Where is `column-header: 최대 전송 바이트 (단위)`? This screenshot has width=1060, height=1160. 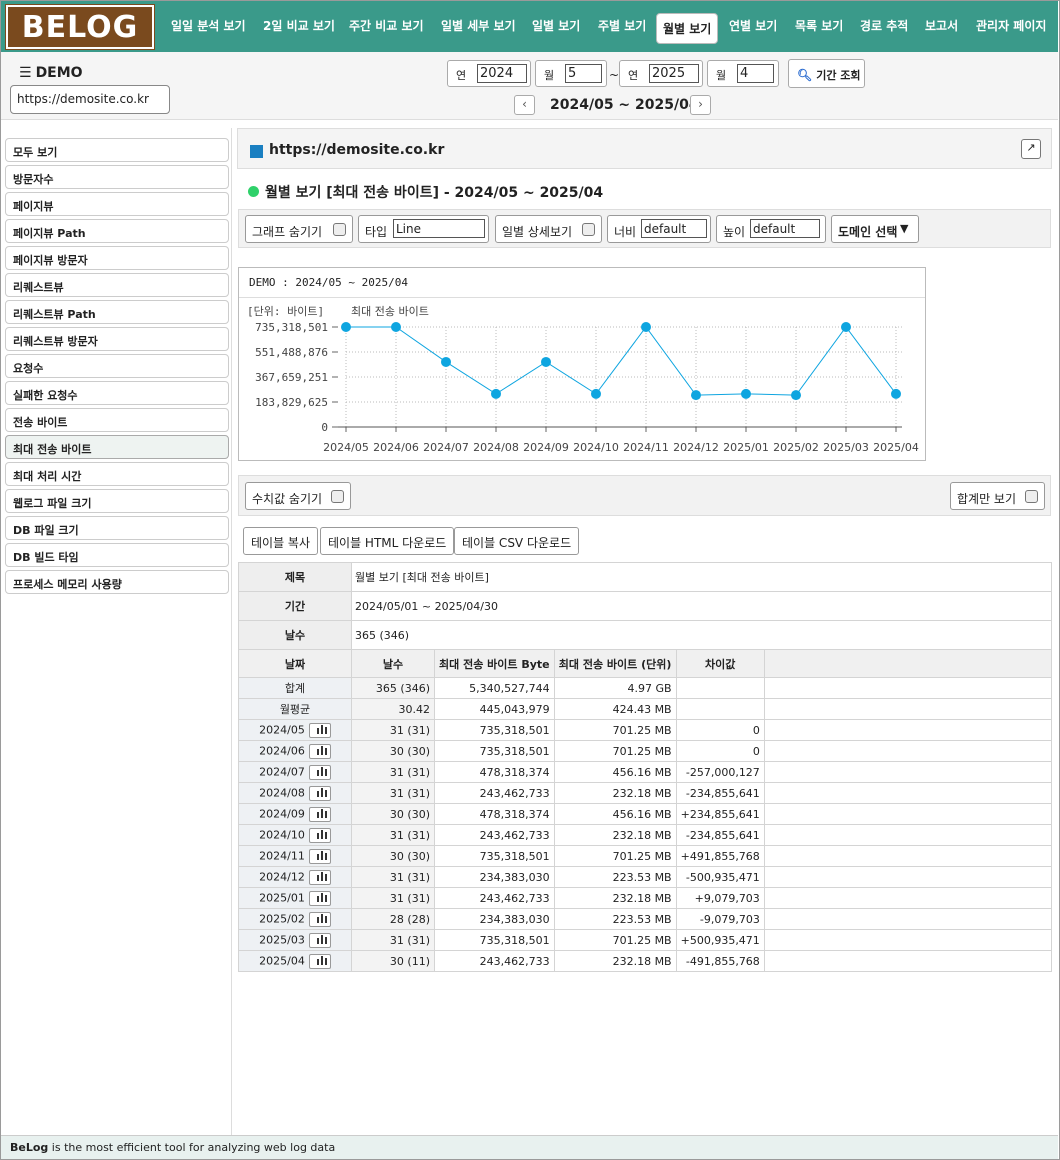 column-header: 최대 전송 바이트 (단위) is located at coordinates (615, 663).